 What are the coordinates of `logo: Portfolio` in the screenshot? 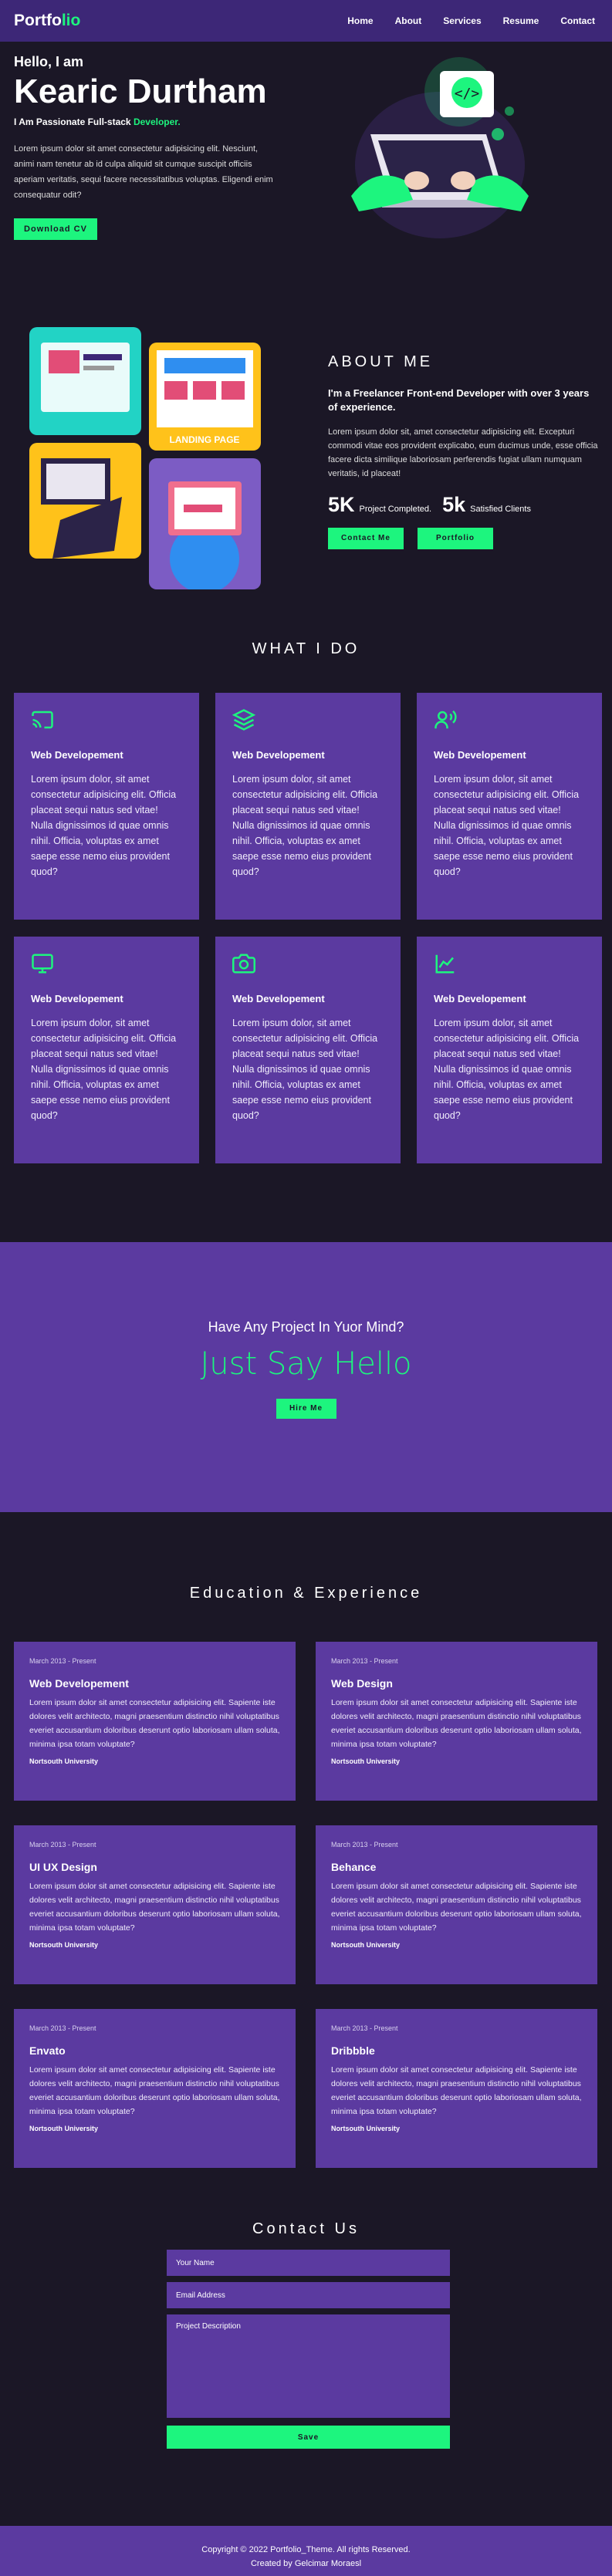 It's located at (47, 21).